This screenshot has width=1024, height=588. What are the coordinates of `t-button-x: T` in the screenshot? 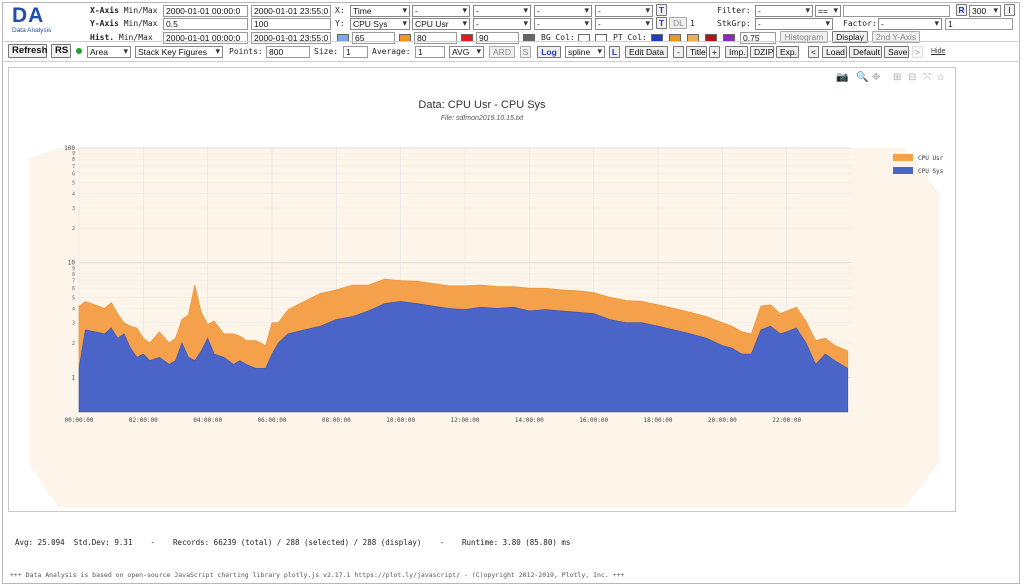 It's located at (661, 10).